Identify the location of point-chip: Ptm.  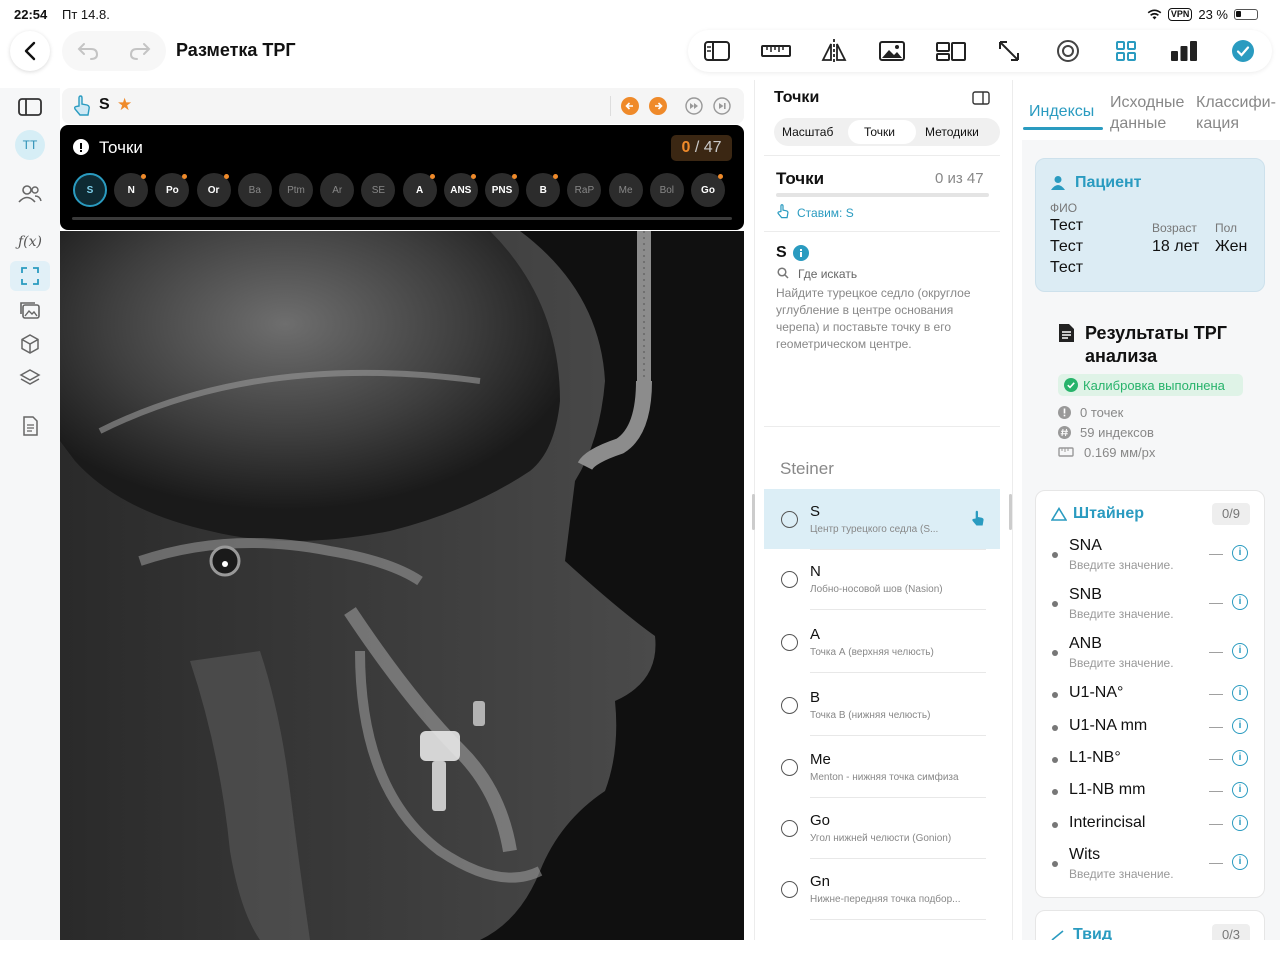
(296, 190).